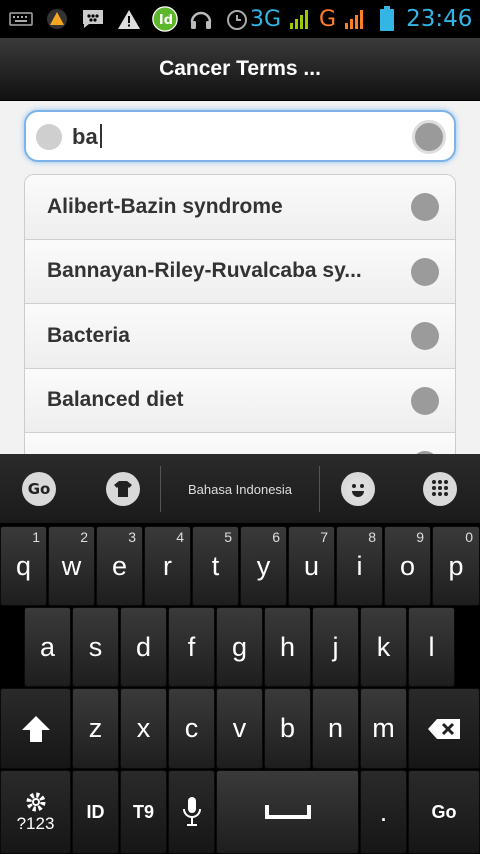  Describe the element at coordinates (239, 647) in the screenshot. I see `key-g: g` at that location.